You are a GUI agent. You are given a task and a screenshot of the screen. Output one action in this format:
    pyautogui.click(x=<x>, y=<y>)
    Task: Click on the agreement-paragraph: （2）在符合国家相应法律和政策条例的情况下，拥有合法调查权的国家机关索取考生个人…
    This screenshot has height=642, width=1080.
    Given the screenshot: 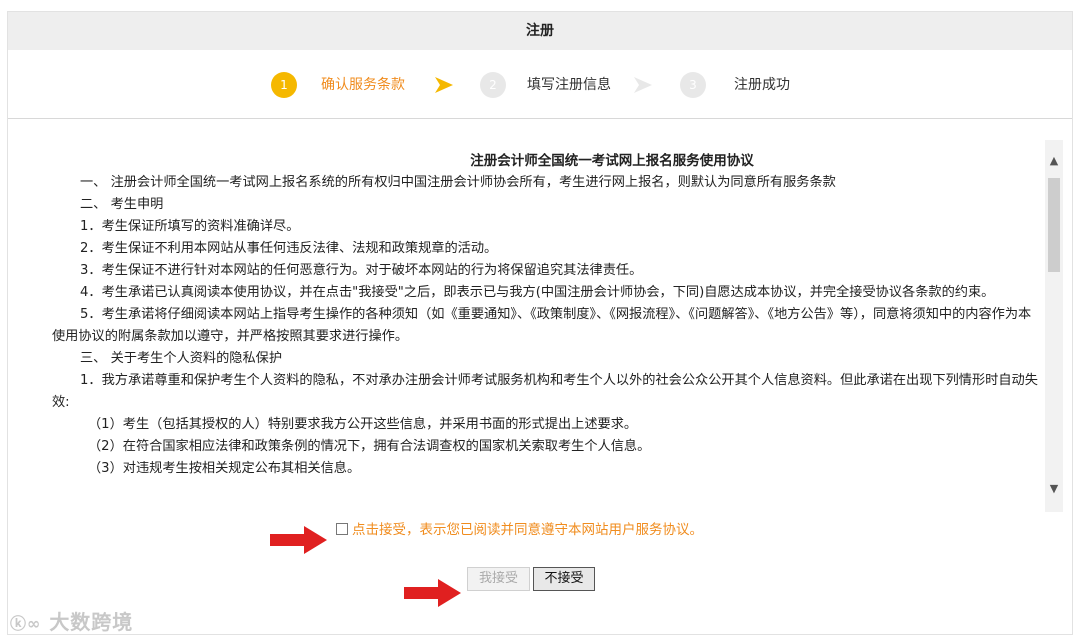 What is the action you would take?
    pyautogui.click(x=369, y=446)
    